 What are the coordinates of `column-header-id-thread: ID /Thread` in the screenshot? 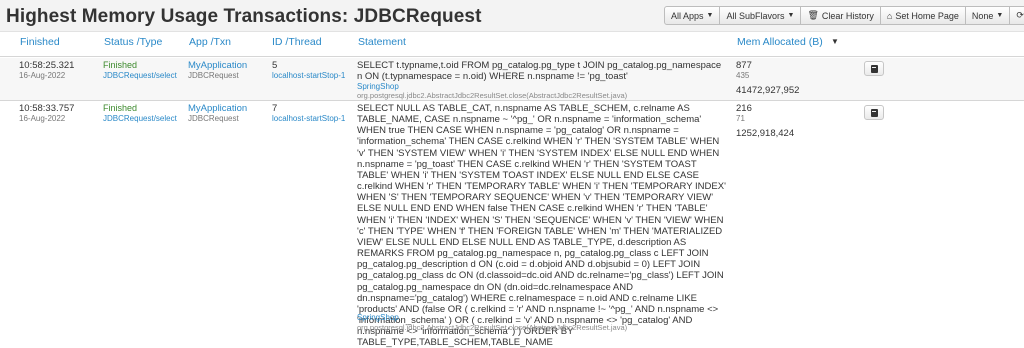 It's located at (297, 42).